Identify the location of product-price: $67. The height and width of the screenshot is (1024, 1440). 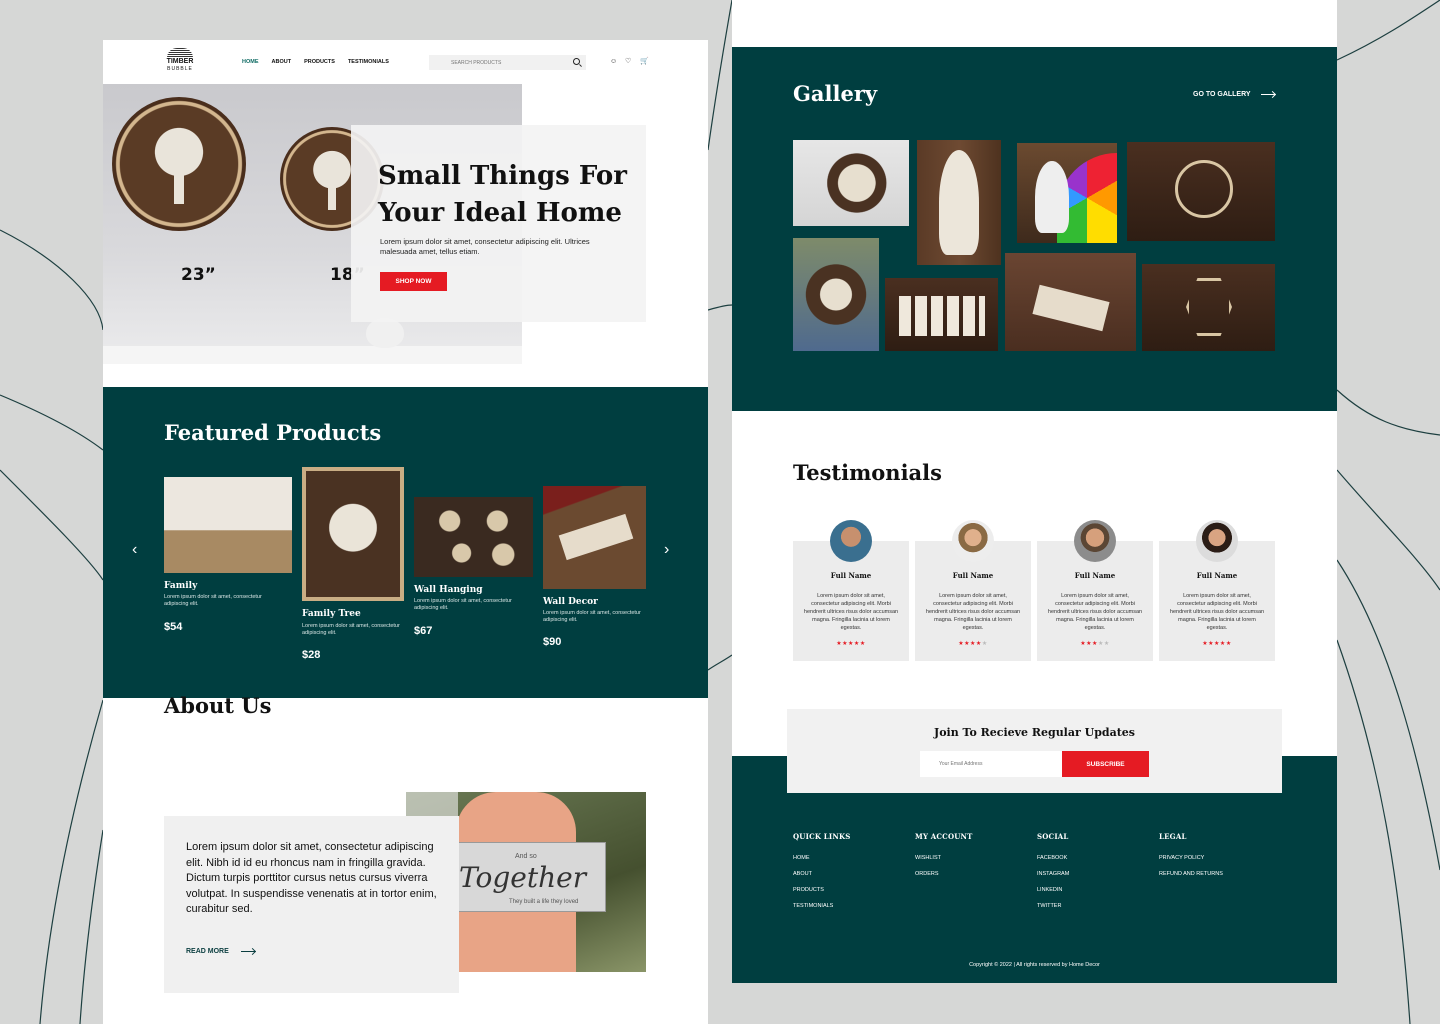
(423, 631).